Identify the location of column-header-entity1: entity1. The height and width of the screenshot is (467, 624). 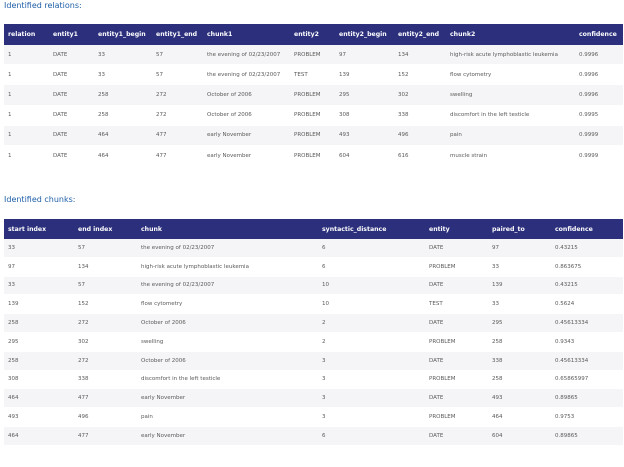
(71, 34).